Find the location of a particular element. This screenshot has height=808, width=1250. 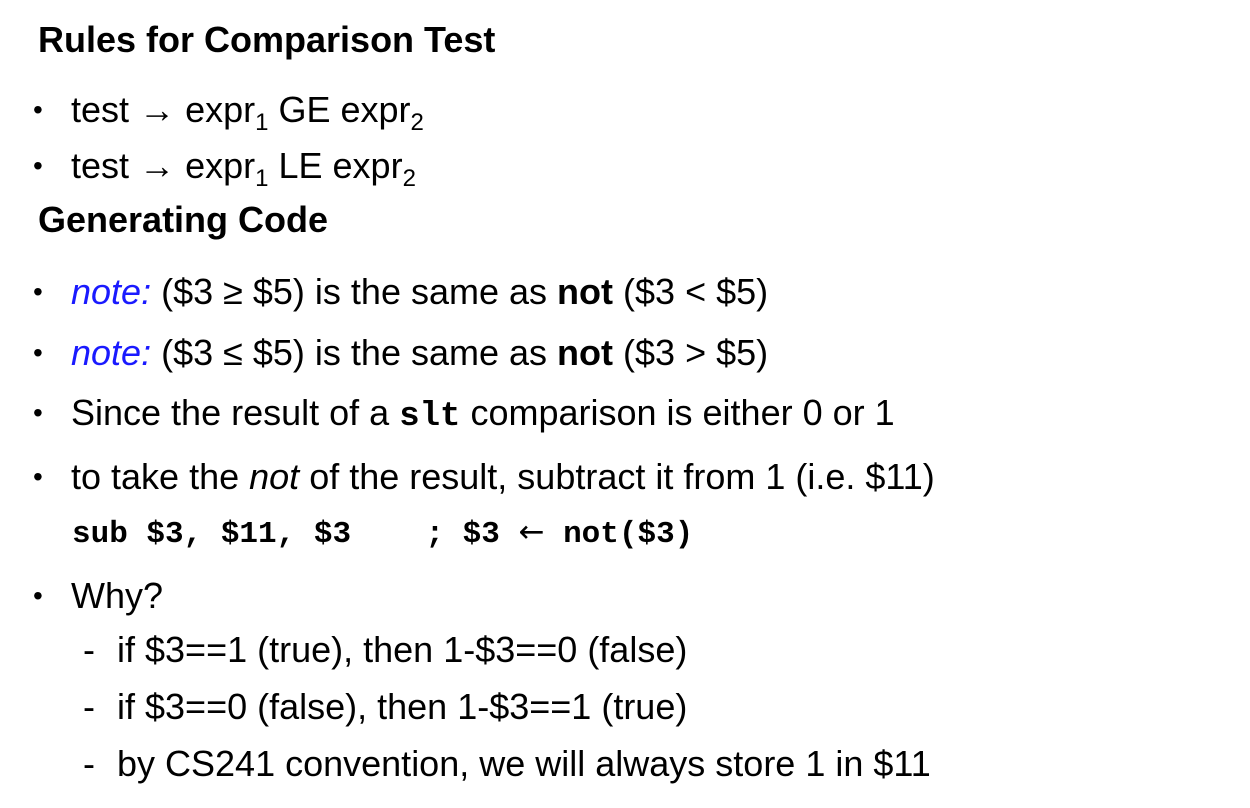

rule-ge: • test → expr1 GE expr2 is located at coordinates (228, 112).